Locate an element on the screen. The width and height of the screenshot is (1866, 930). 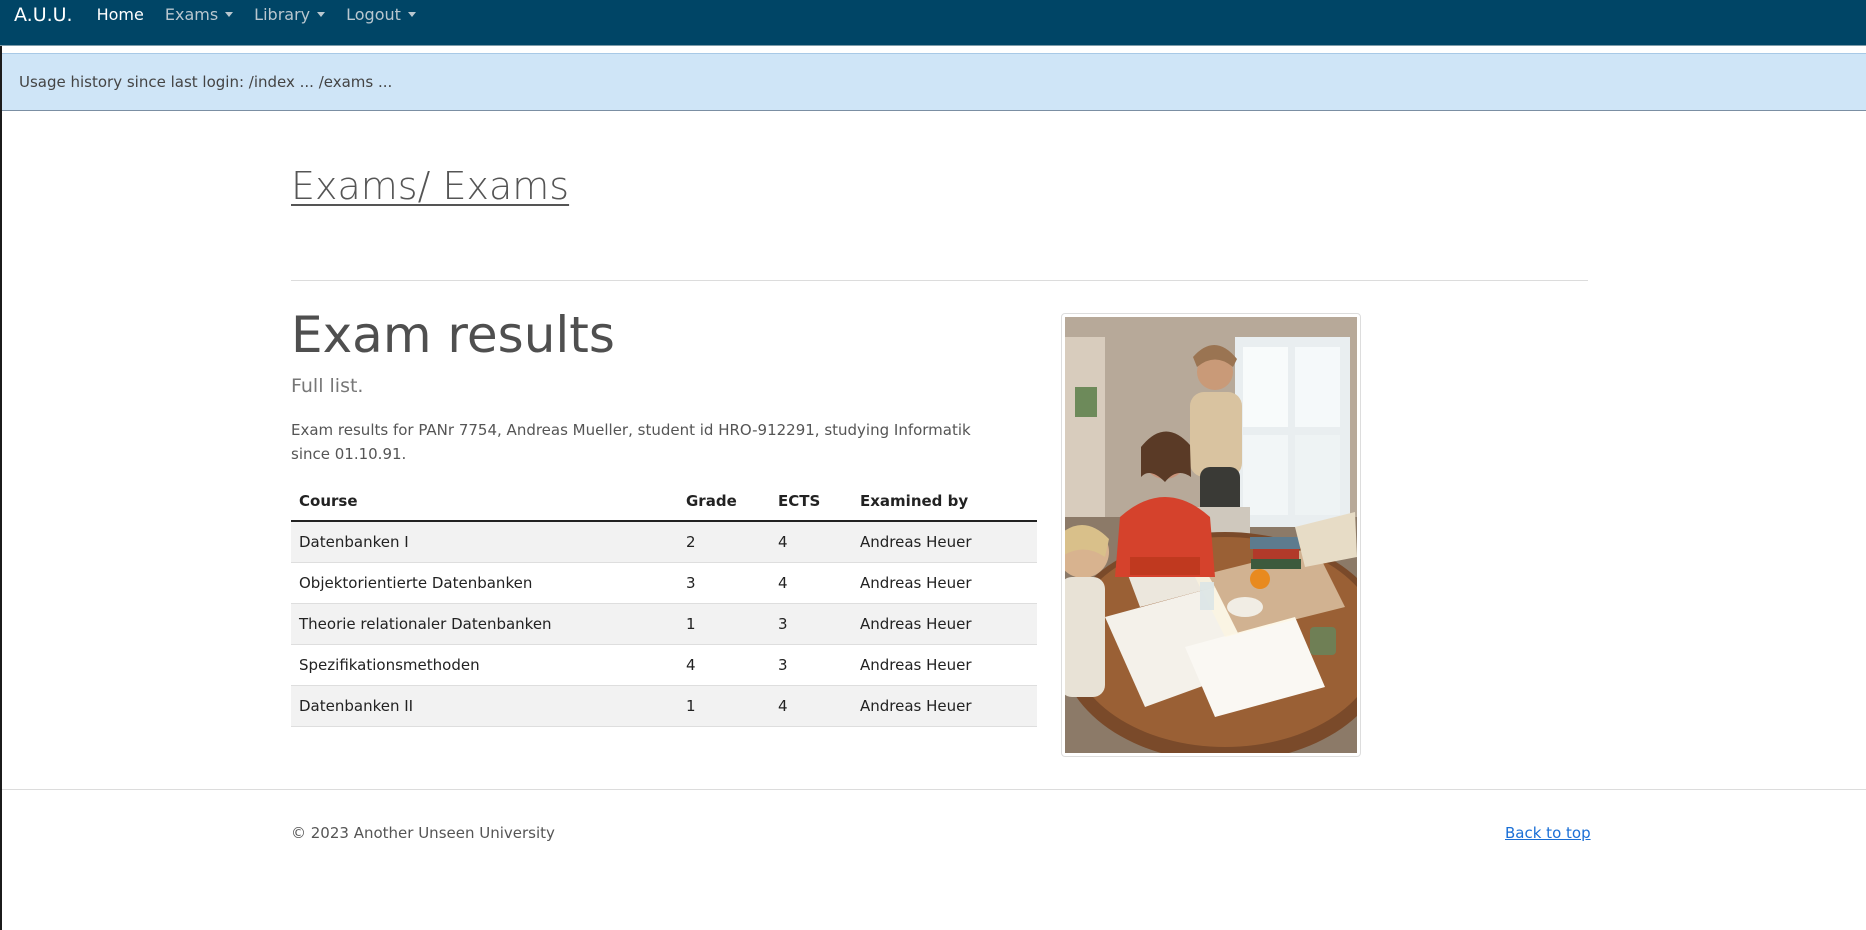
table-row: Spezifikationsmethoden 4 3 Andreas Heuer is located at coordinates (664, 665).